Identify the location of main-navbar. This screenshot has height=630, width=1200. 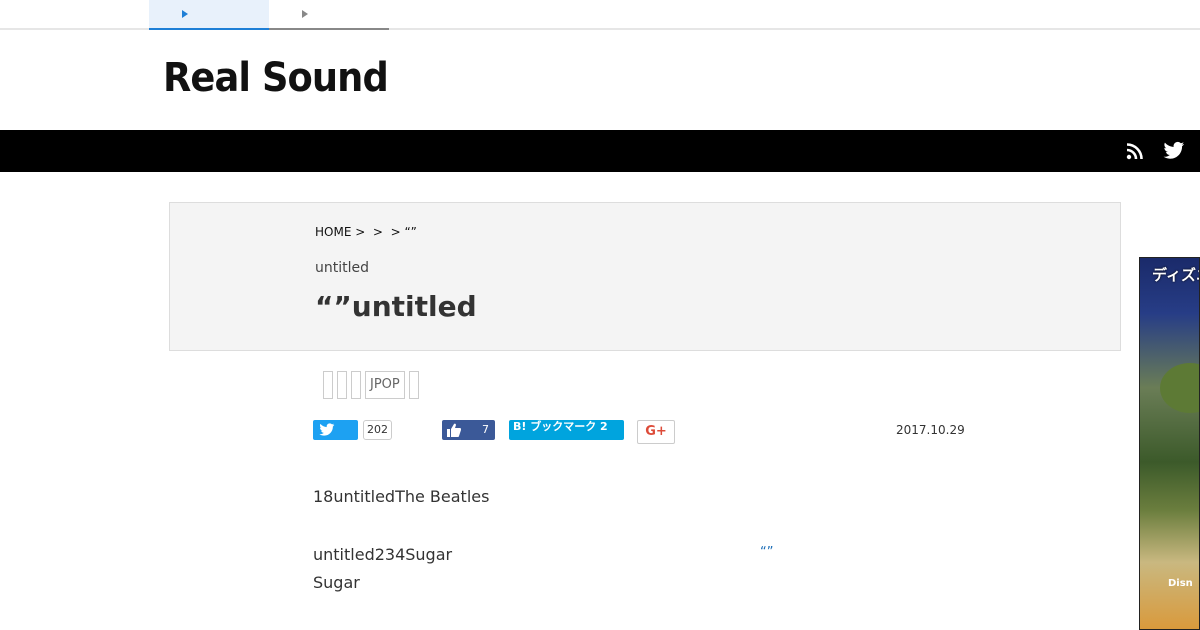
(600, 151).